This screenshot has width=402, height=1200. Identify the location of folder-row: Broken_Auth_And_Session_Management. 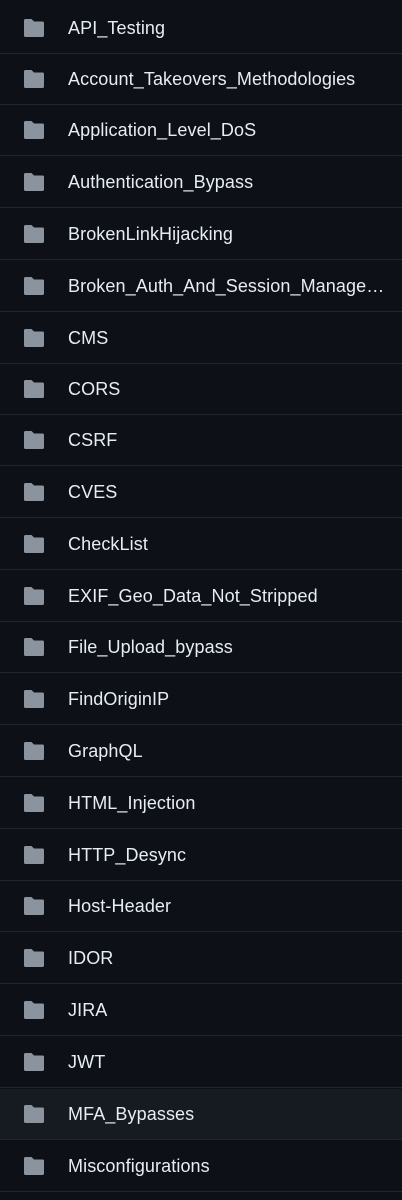
(201, 286).